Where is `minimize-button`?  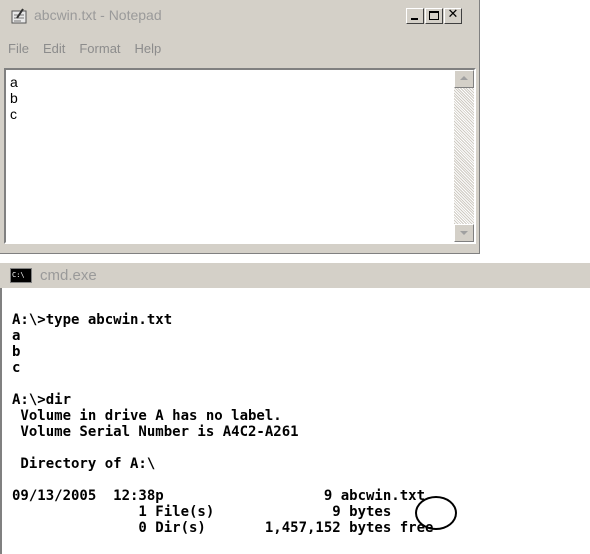 minimize-button is located at coordinates (415, 16).